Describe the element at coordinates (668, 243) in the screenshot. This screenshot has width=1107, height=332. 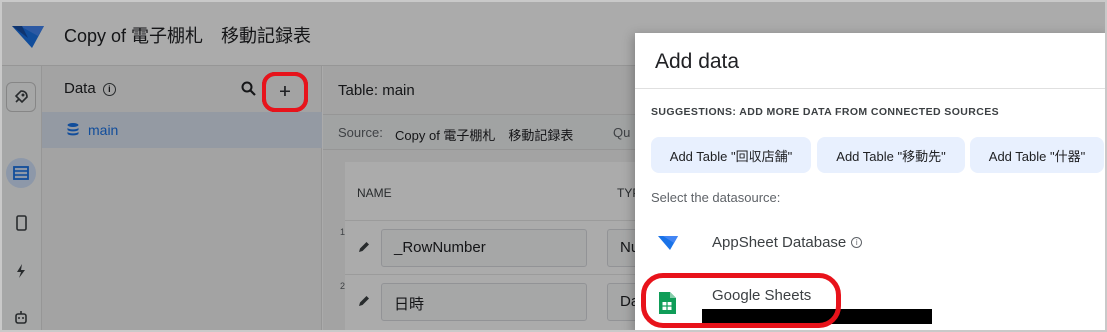
I see `appsheet-logo-icon` at that location.